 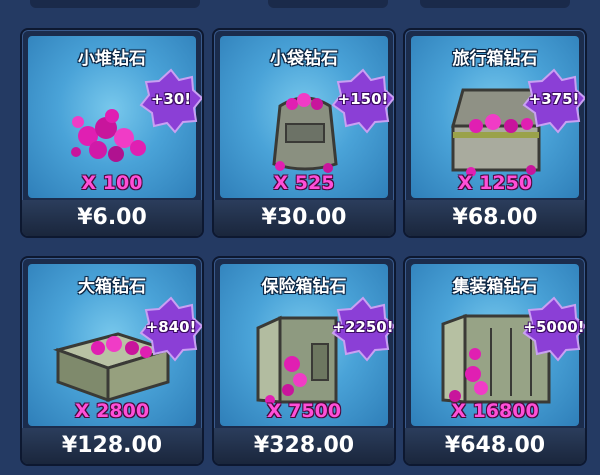 What do you see at coordinates (112, 446) in the screenshot?
I see `price-button: ¥128.00` at bounding box center [112, 446].